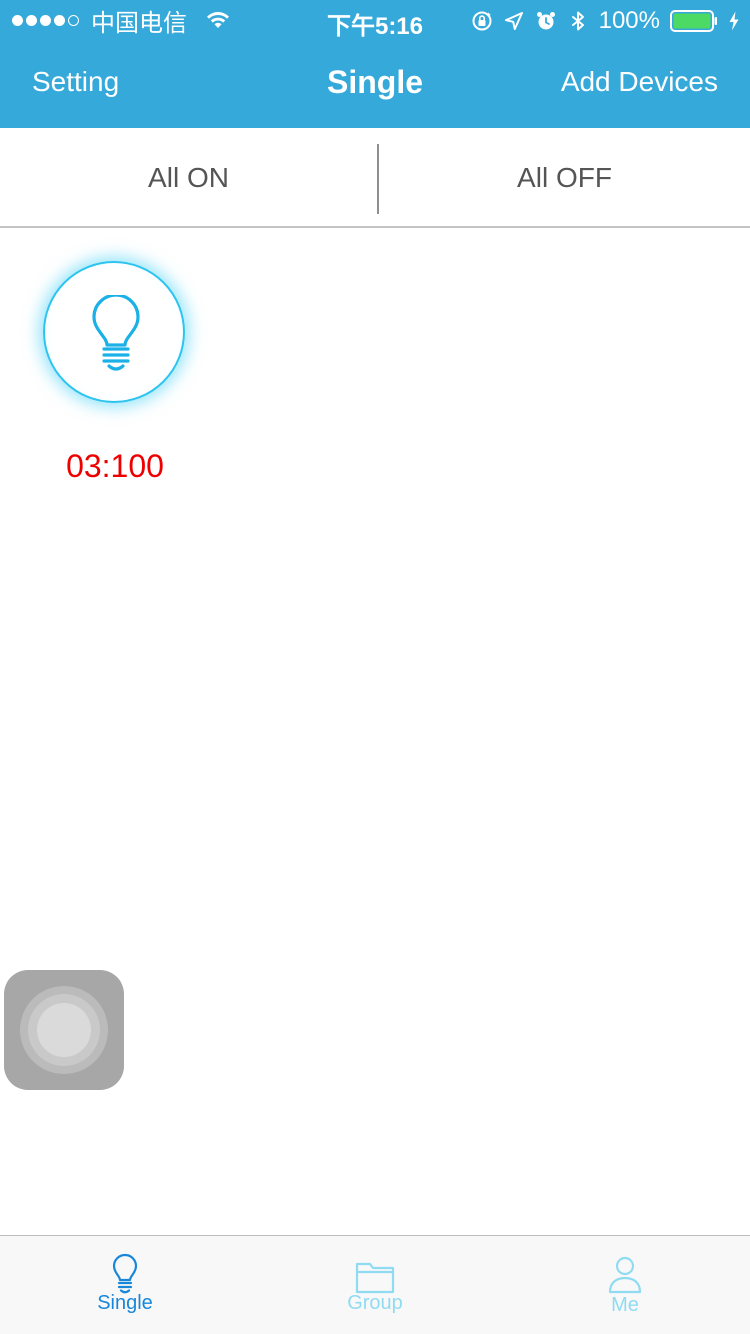 Image resolution: width=750 pixels, height=1334 pixels. Describe the element at coordinates (125, 1303) in the screenshot. I see `tab-label: Single` at that location.